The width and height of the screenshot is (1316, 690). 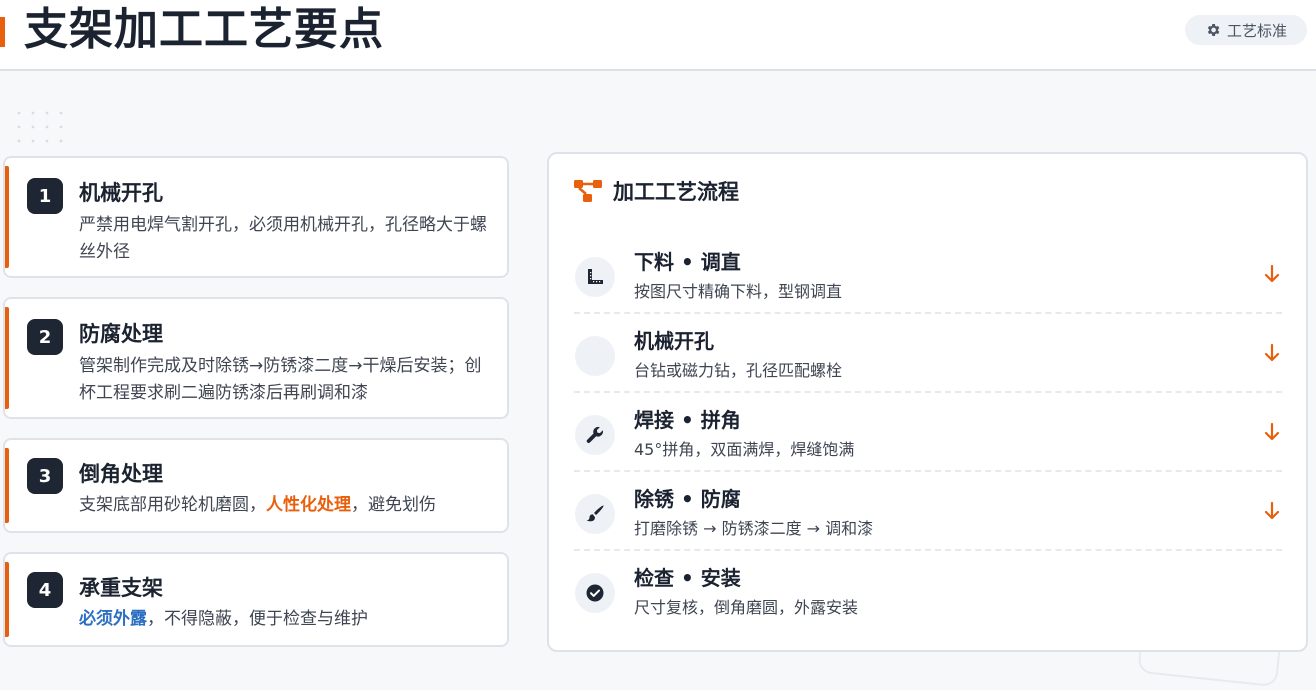 I want to click on step-cutting: 下料 • 调直 按图尺寸精确下料，型钢调直, so click(x=928, y=274).